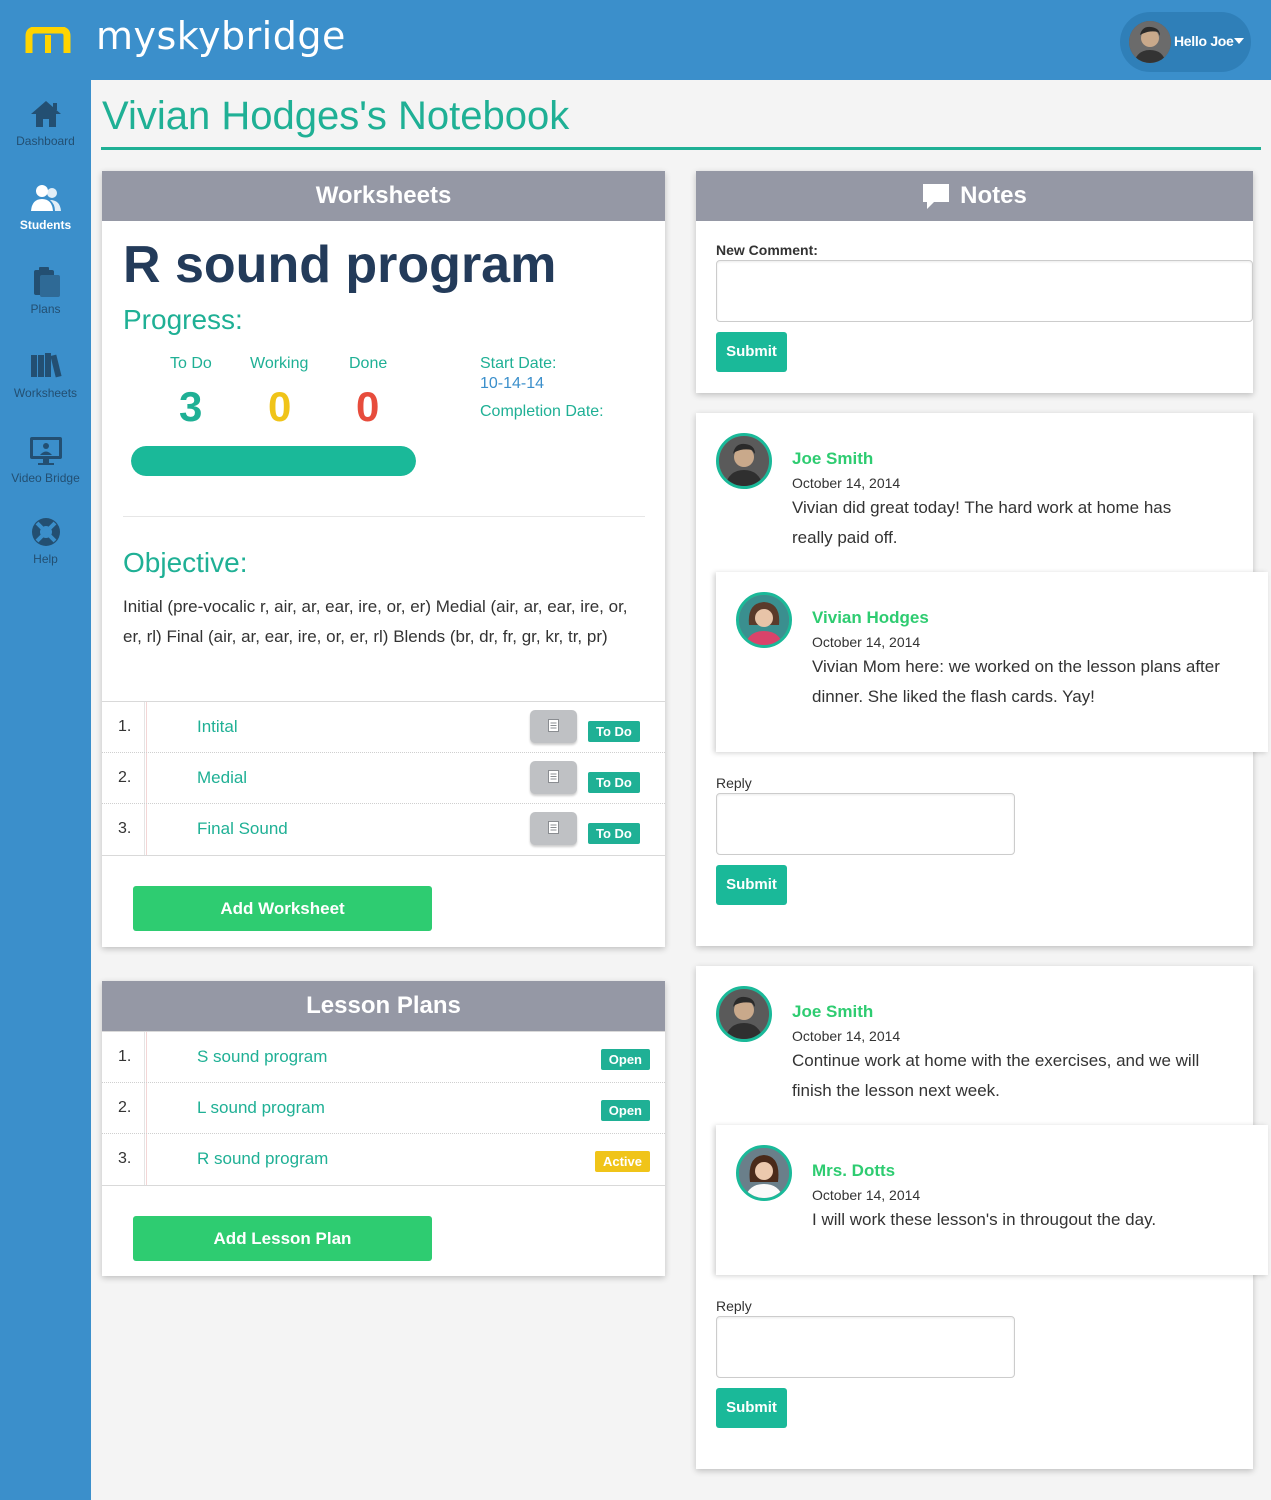 The image size is (1271, 1500). Describe the element at coordinates (368, 406) in the screenshot. I see `stat-value-done: 0` at that location.